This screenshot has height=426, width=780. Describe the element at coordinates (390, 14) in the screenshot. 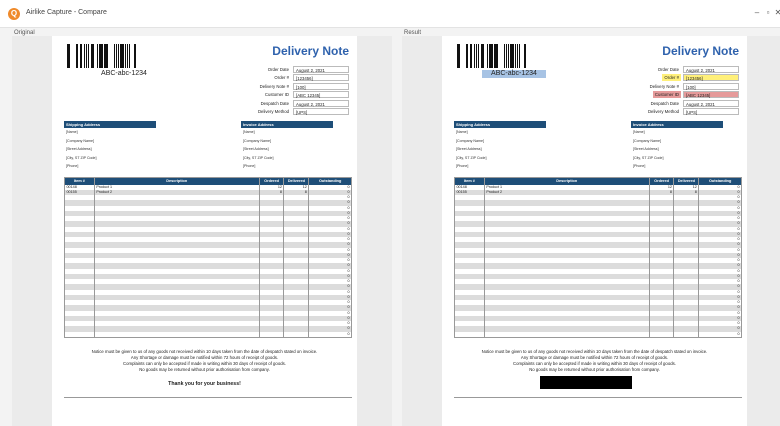

I see `title-bar: Q Airlike Capture - Compare – ▫ ✕` at that location.